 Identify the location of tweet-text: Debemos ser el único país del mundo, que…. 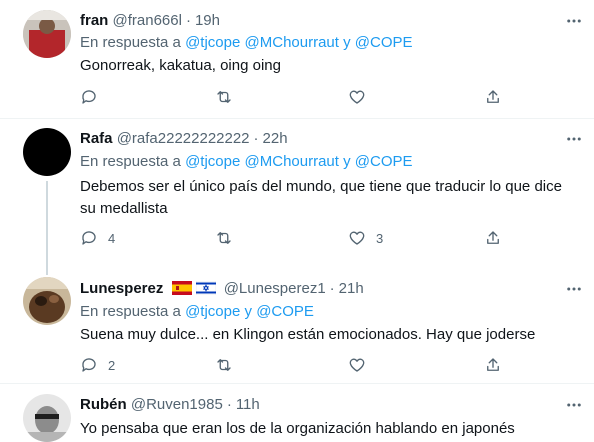
(321, 197).